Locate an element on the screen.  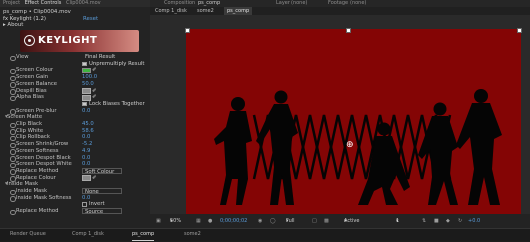
color-channel-icon: ◯ is located at coordinates (273, 221).